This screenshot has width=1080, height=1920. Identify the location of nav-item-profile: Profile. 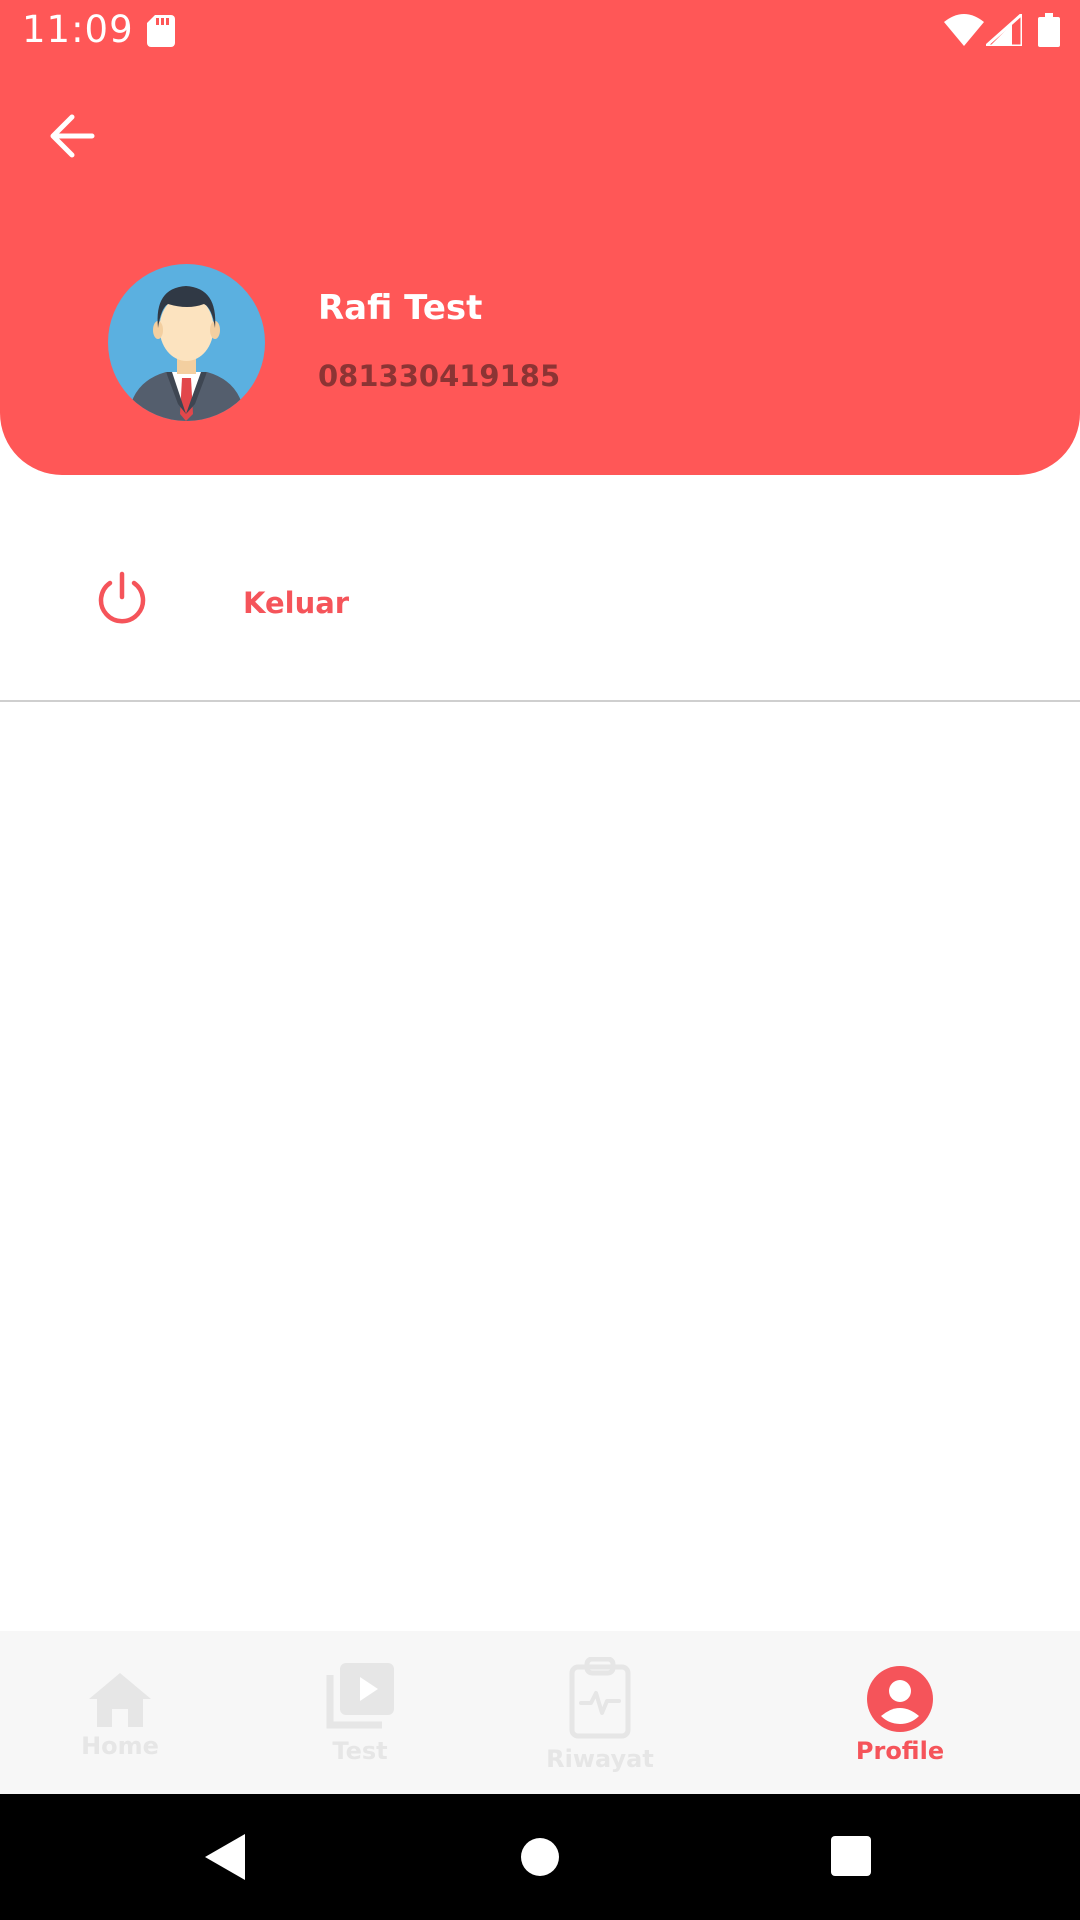
(900, 1712).